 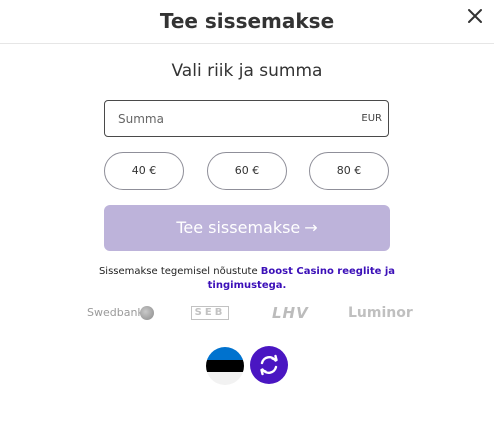 I want to click on luminor-logo: Luminor, so click(x=380, y=313).